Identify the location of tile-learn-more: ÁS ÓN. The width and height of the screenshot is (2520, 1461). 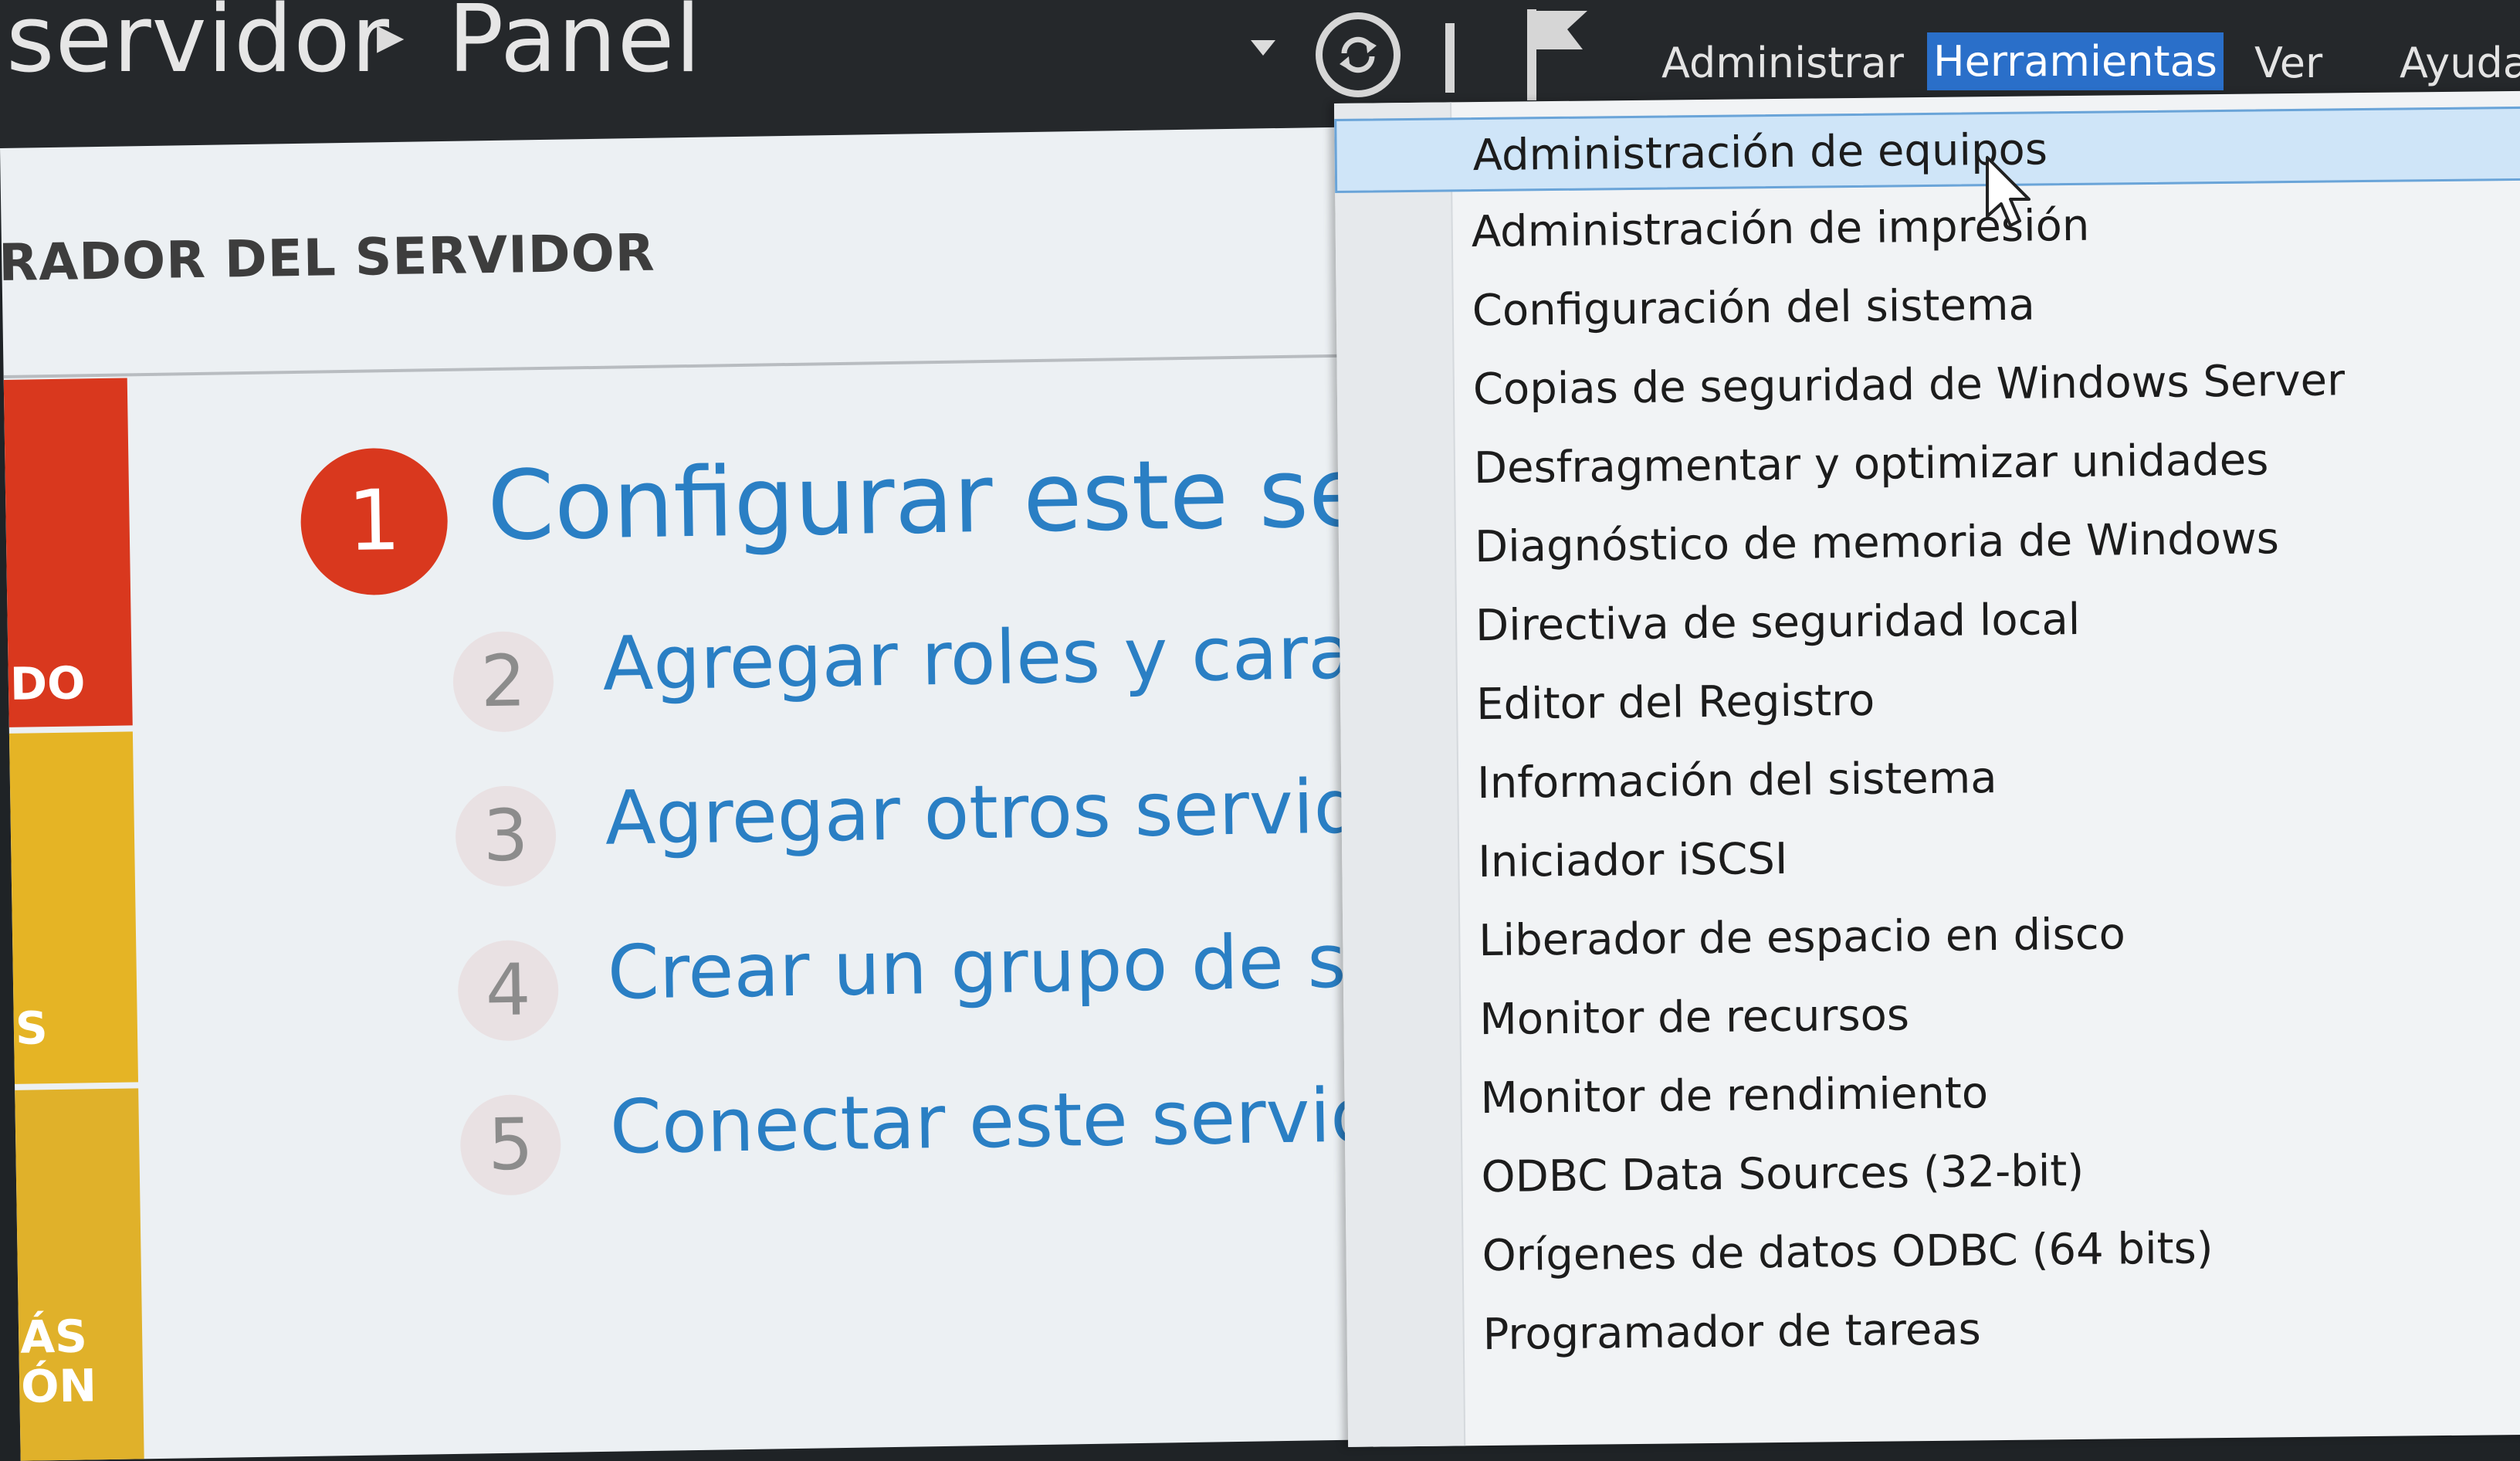
(79, 1274).